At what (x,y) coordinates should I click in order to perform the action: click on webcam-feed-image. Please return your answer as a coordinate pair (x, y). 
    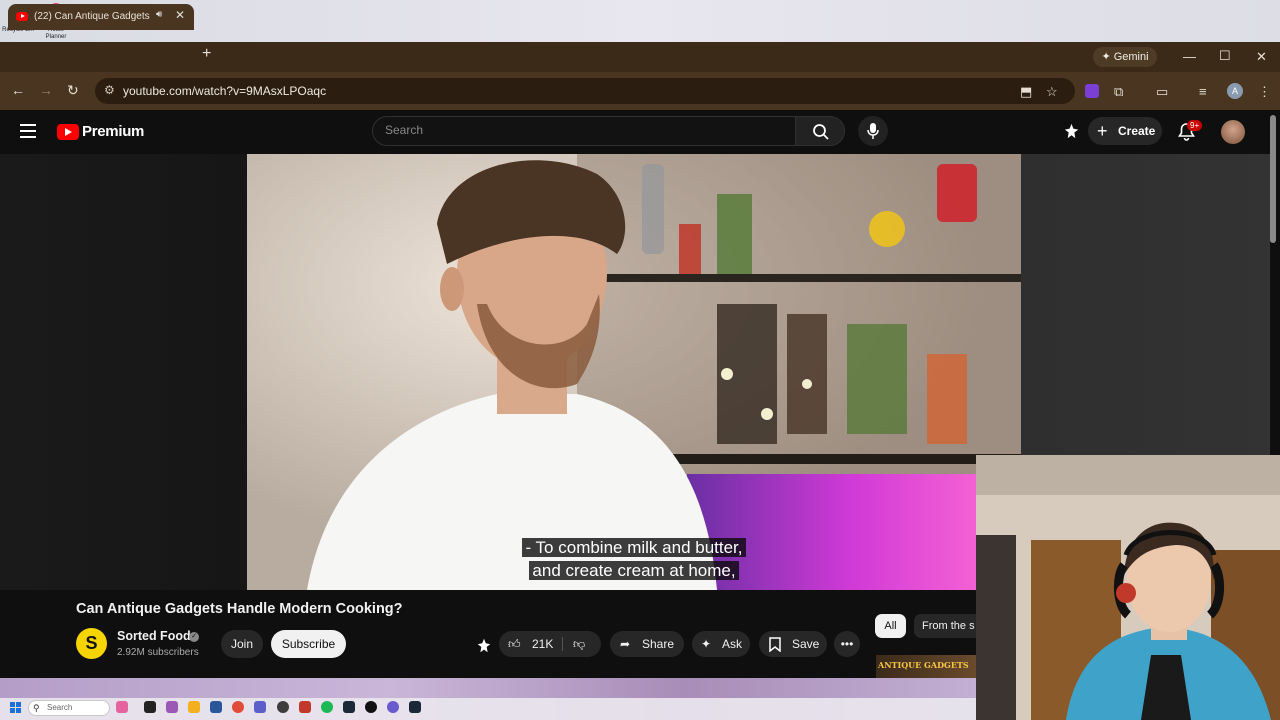
    Looking at the image, I should click on (1128, 587).